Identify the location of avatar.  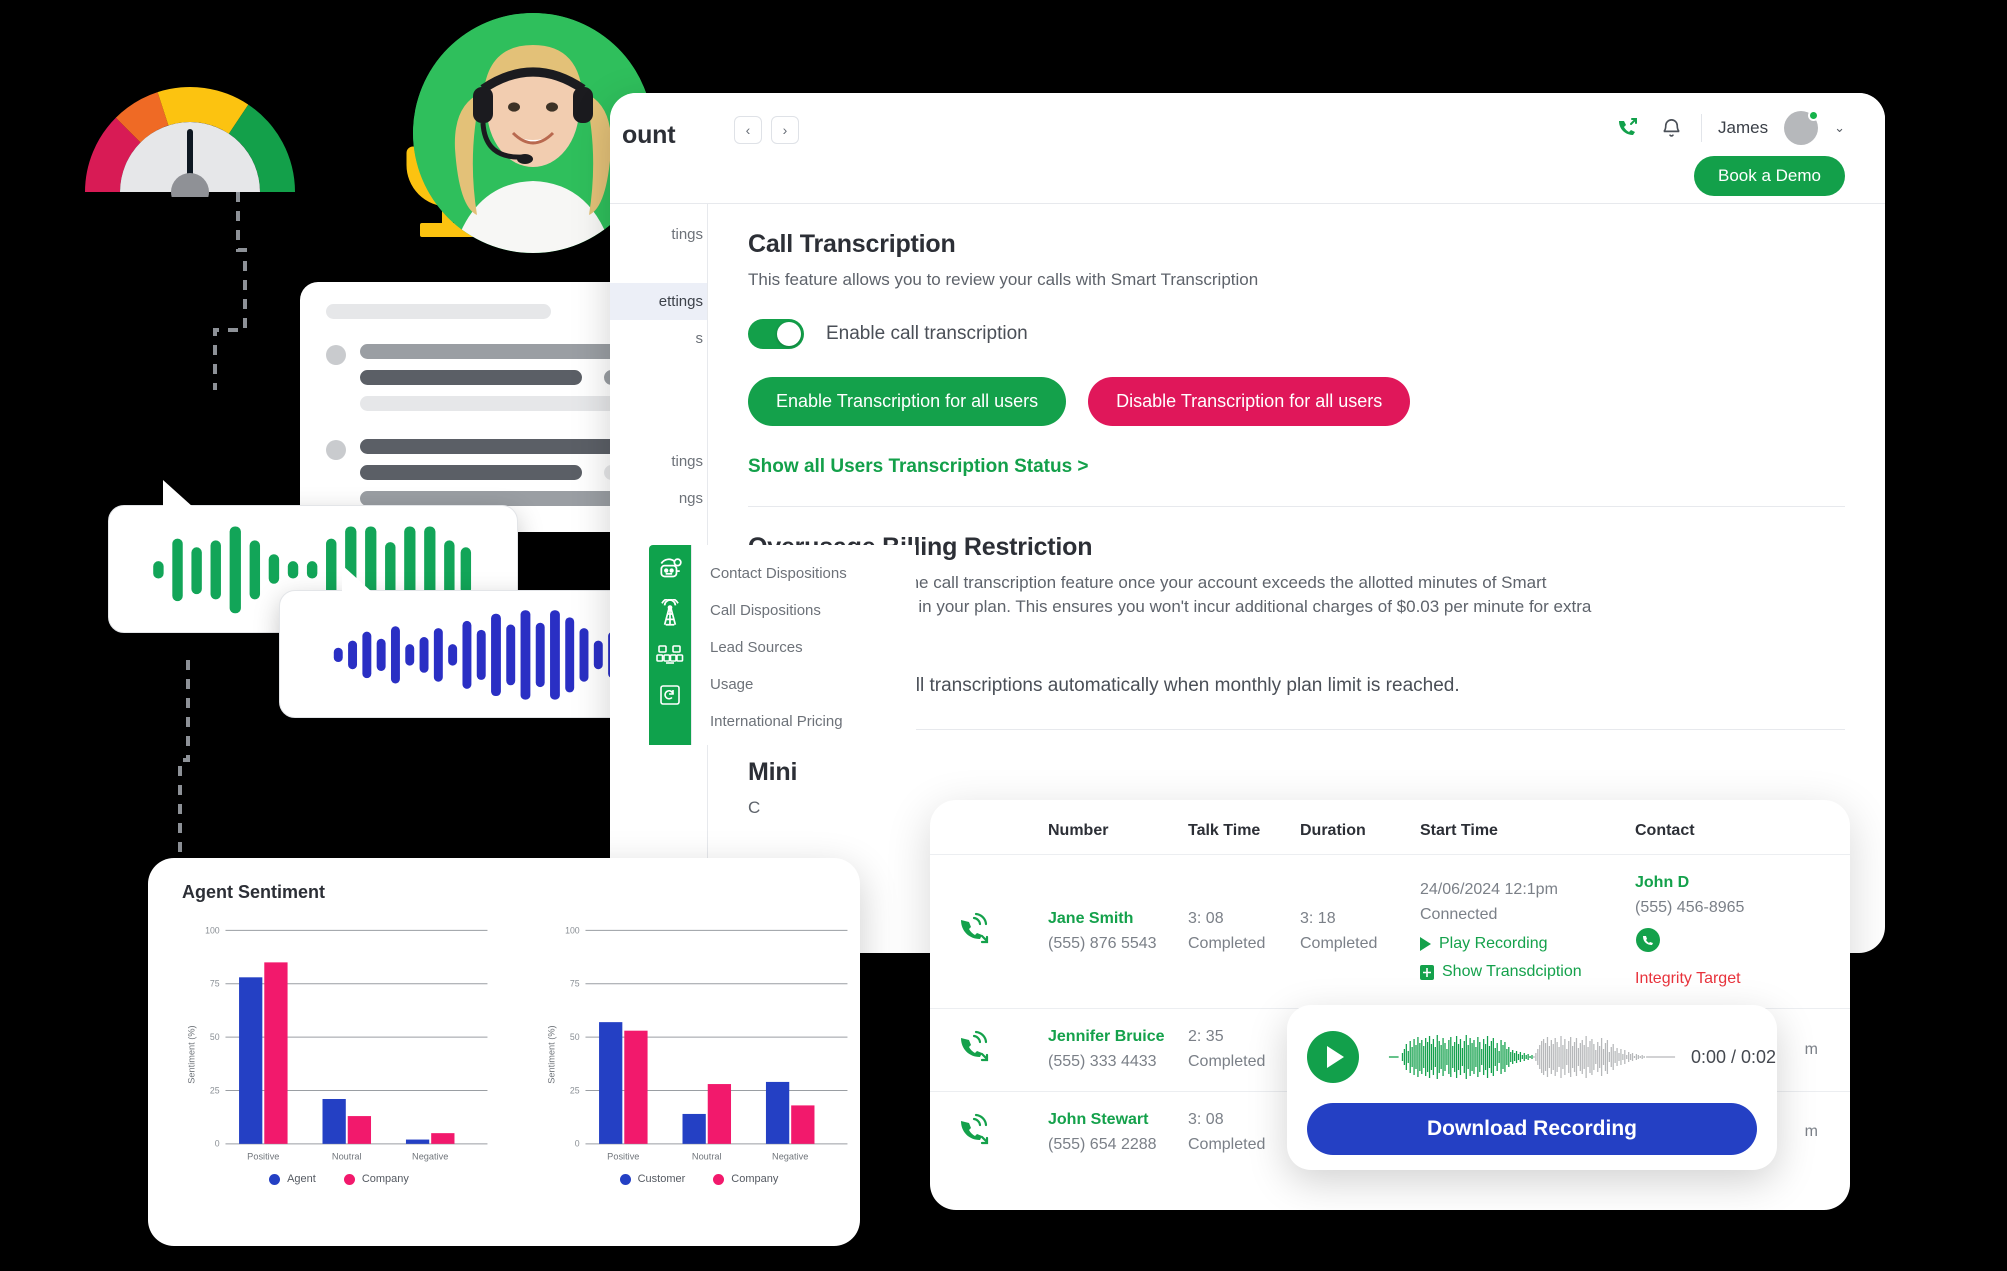
(1802, 127).